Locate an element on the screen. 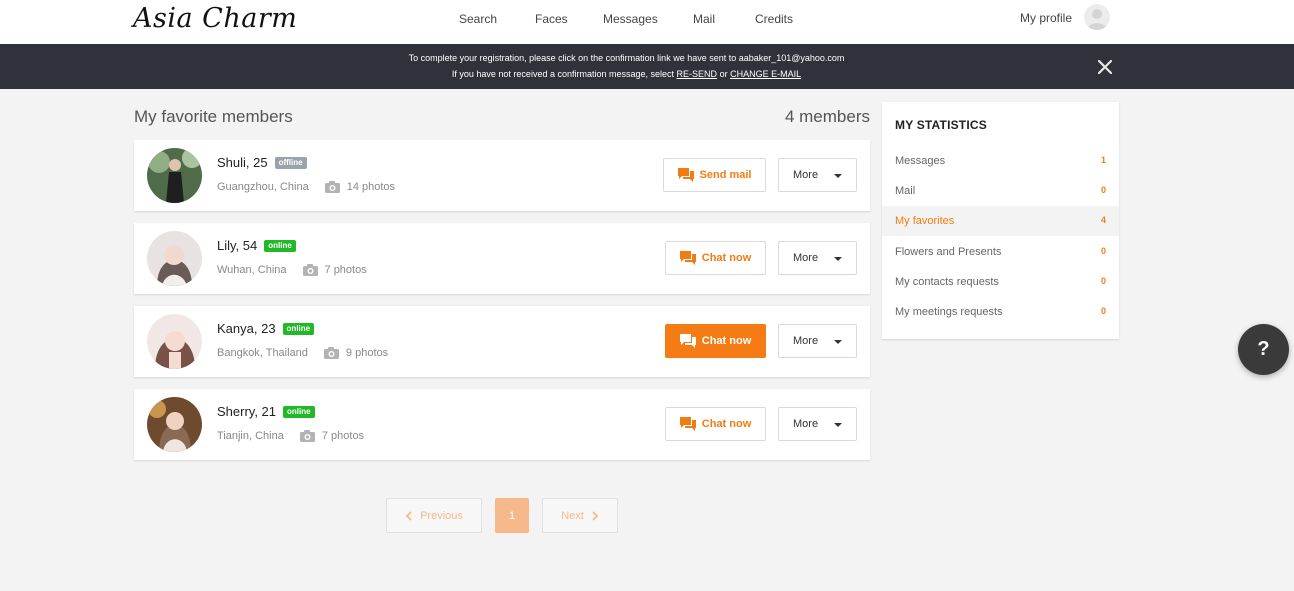 This screenshot has height=591, width=1294. stat-row-meetings-requests: My meetings requests 0 is located at coordinates (1000, 312).